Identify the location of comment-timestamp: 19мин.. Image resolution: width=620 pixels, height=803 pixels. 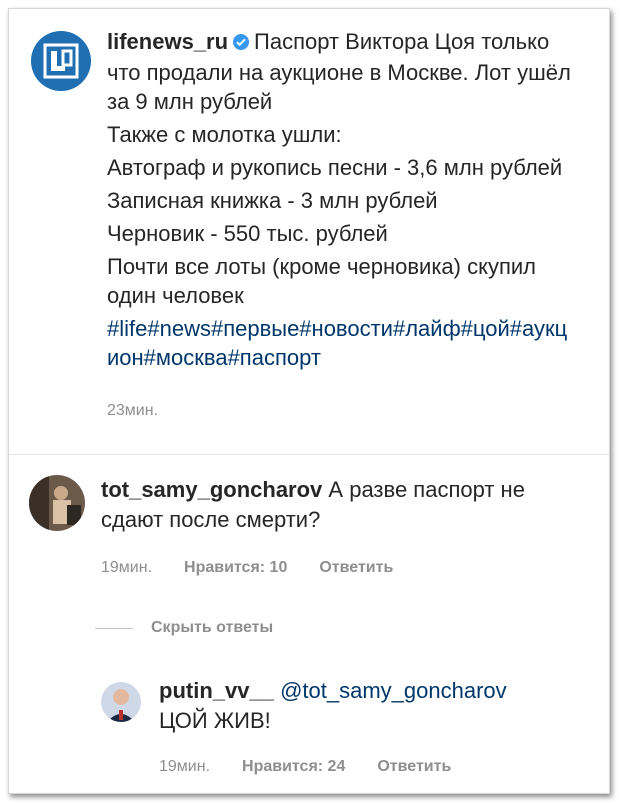
(127, 567).